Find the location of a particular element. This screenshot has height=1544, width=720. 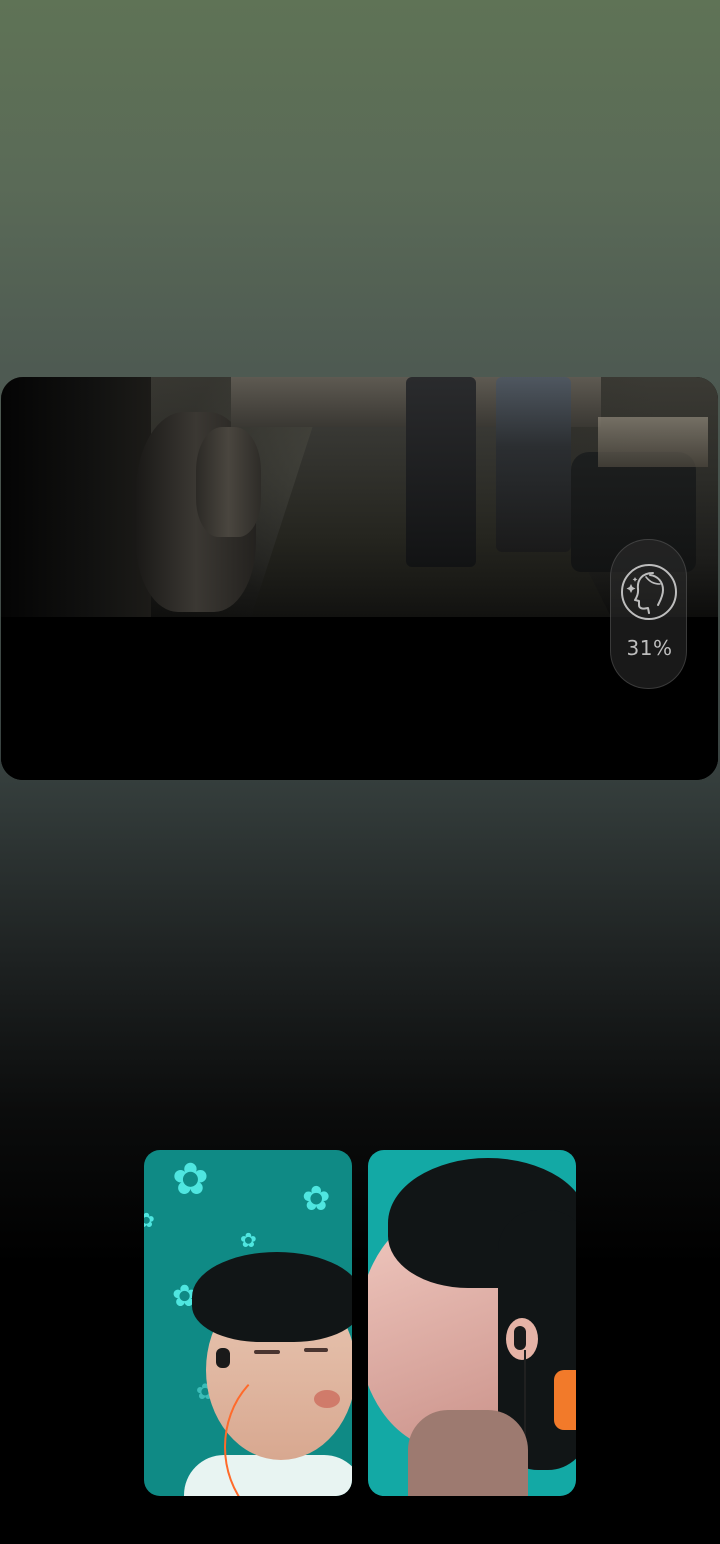

person-hair is located at coordinates (272, 1297).